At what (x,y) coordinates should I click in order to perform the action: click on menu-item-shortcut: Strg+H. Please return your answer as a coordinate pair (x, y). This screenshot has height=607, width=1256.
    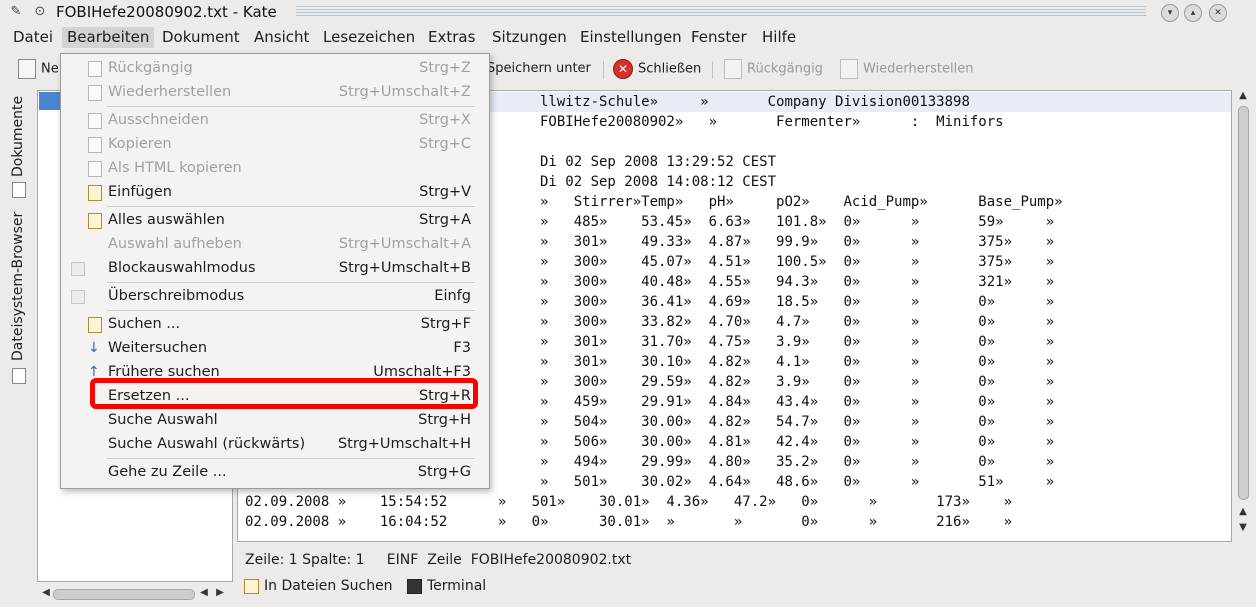
    Looking at the image, I should click on (444, 420).